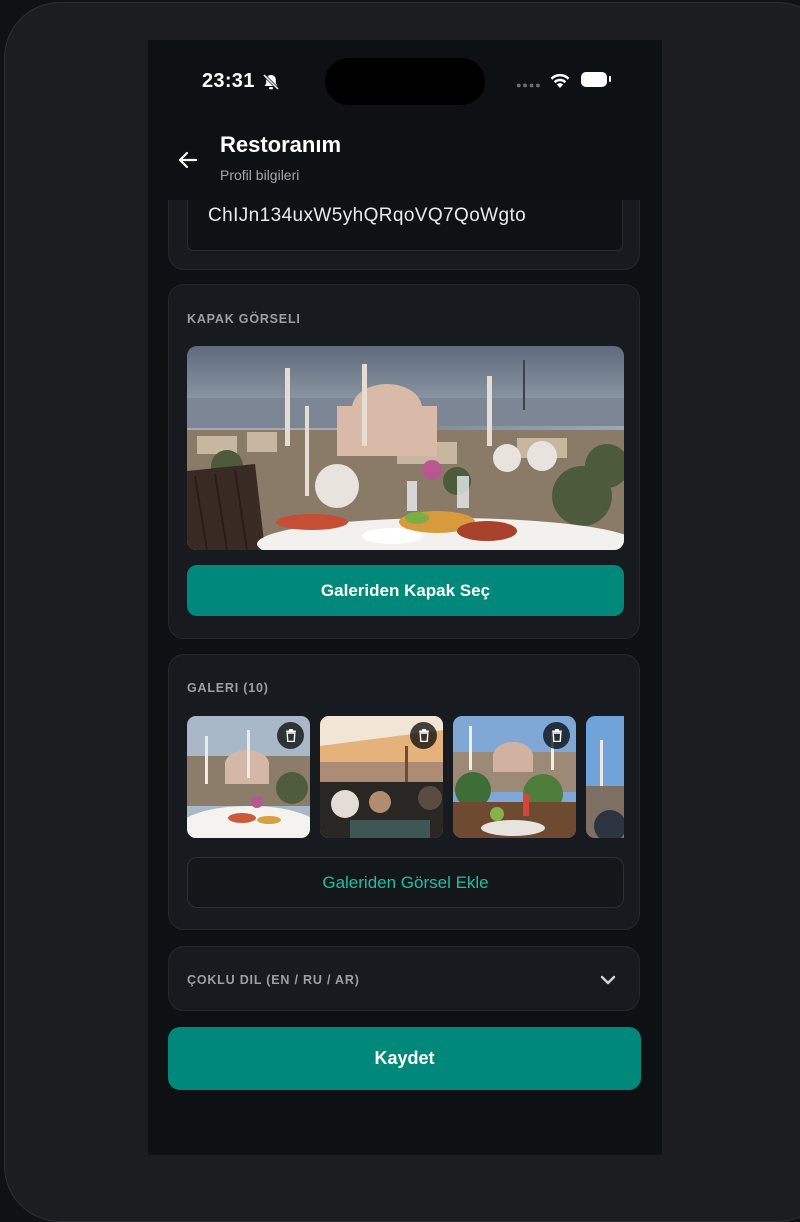 The width and height of the screenshot is (800, 1222). What do you see at coordinates (405, 160) in the screenshot?
I see `app-header: Restoranım Profil bilgileri` at bounding box center [405, 160].